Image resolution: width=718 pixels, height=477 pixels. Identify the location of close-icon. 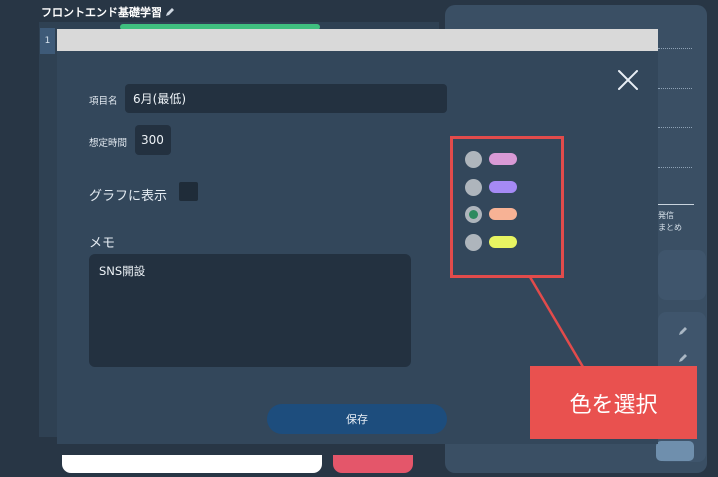
(628, 80).